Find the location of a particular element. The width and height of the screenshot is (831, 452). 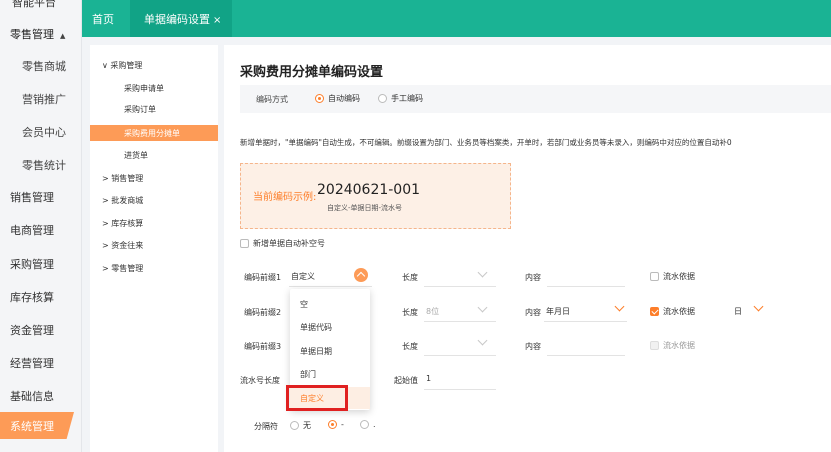

page-title: 采购费用分摊单编码设置 is located at coordinates (312, 72).